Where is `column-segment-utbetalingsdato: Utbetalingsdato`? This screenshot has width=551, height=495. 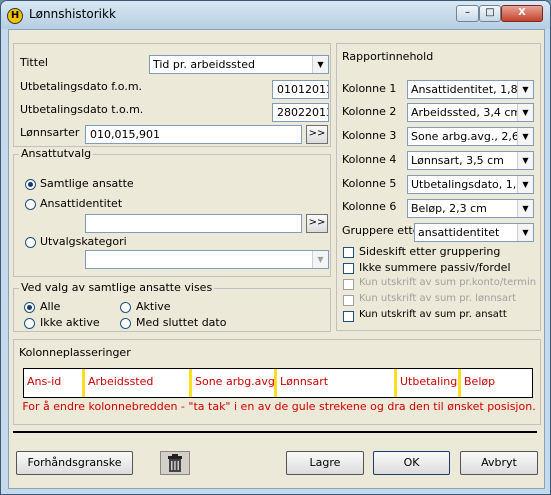
column-segment-utbetalingsdato: Utbetalingsdato is located at coordinates (429, 381).